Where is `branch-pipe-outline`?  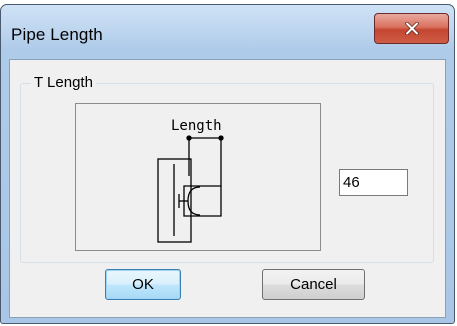 branch-pipe-outline is located at coordinates (202, 201).